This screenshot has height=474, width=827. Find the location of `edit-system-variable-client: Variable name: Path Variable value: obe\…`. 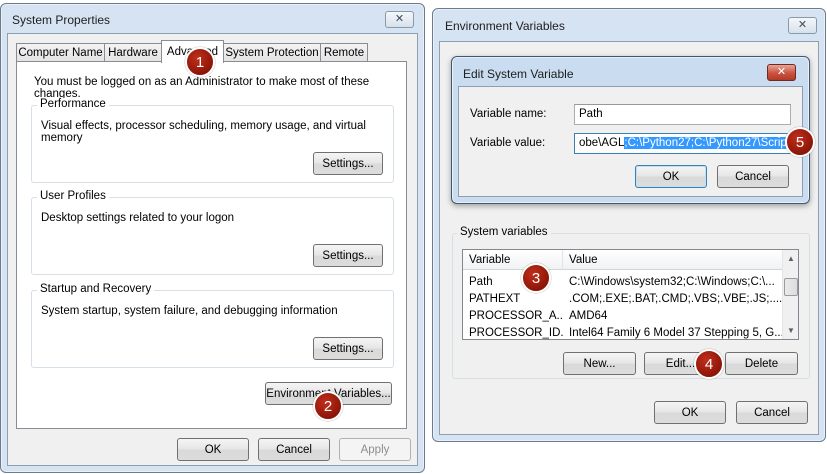

edit-system-variable-client: Variable name: Path Variable value: obe\… is located at coordinates (630, 141).